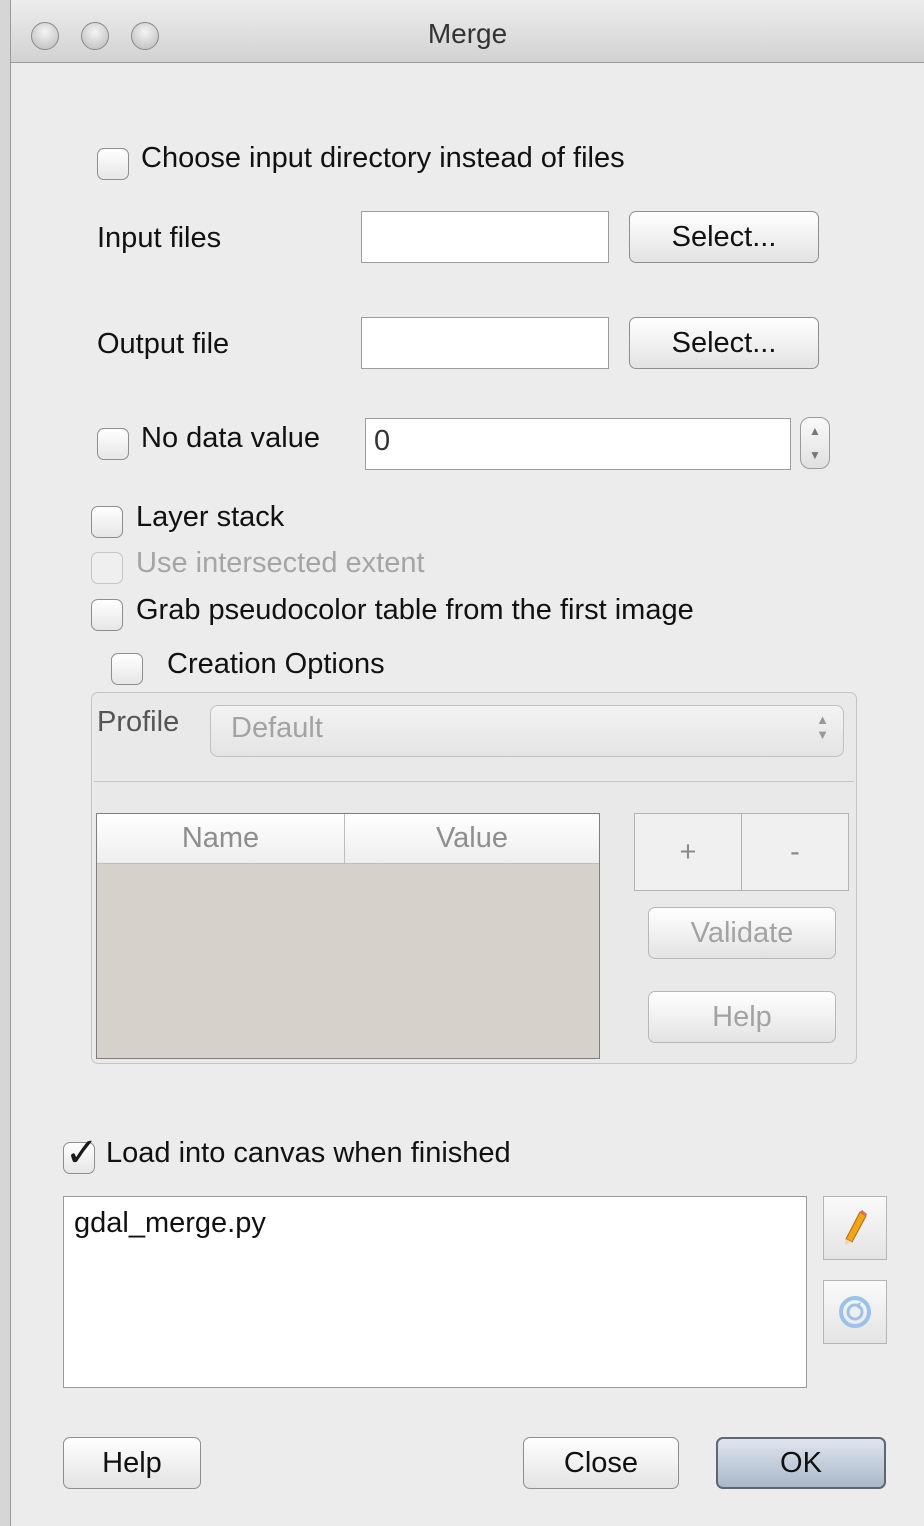  Describe the element at coordinates (159, 238) in the screenshot. I see `input-files-label: Input files` at that location.